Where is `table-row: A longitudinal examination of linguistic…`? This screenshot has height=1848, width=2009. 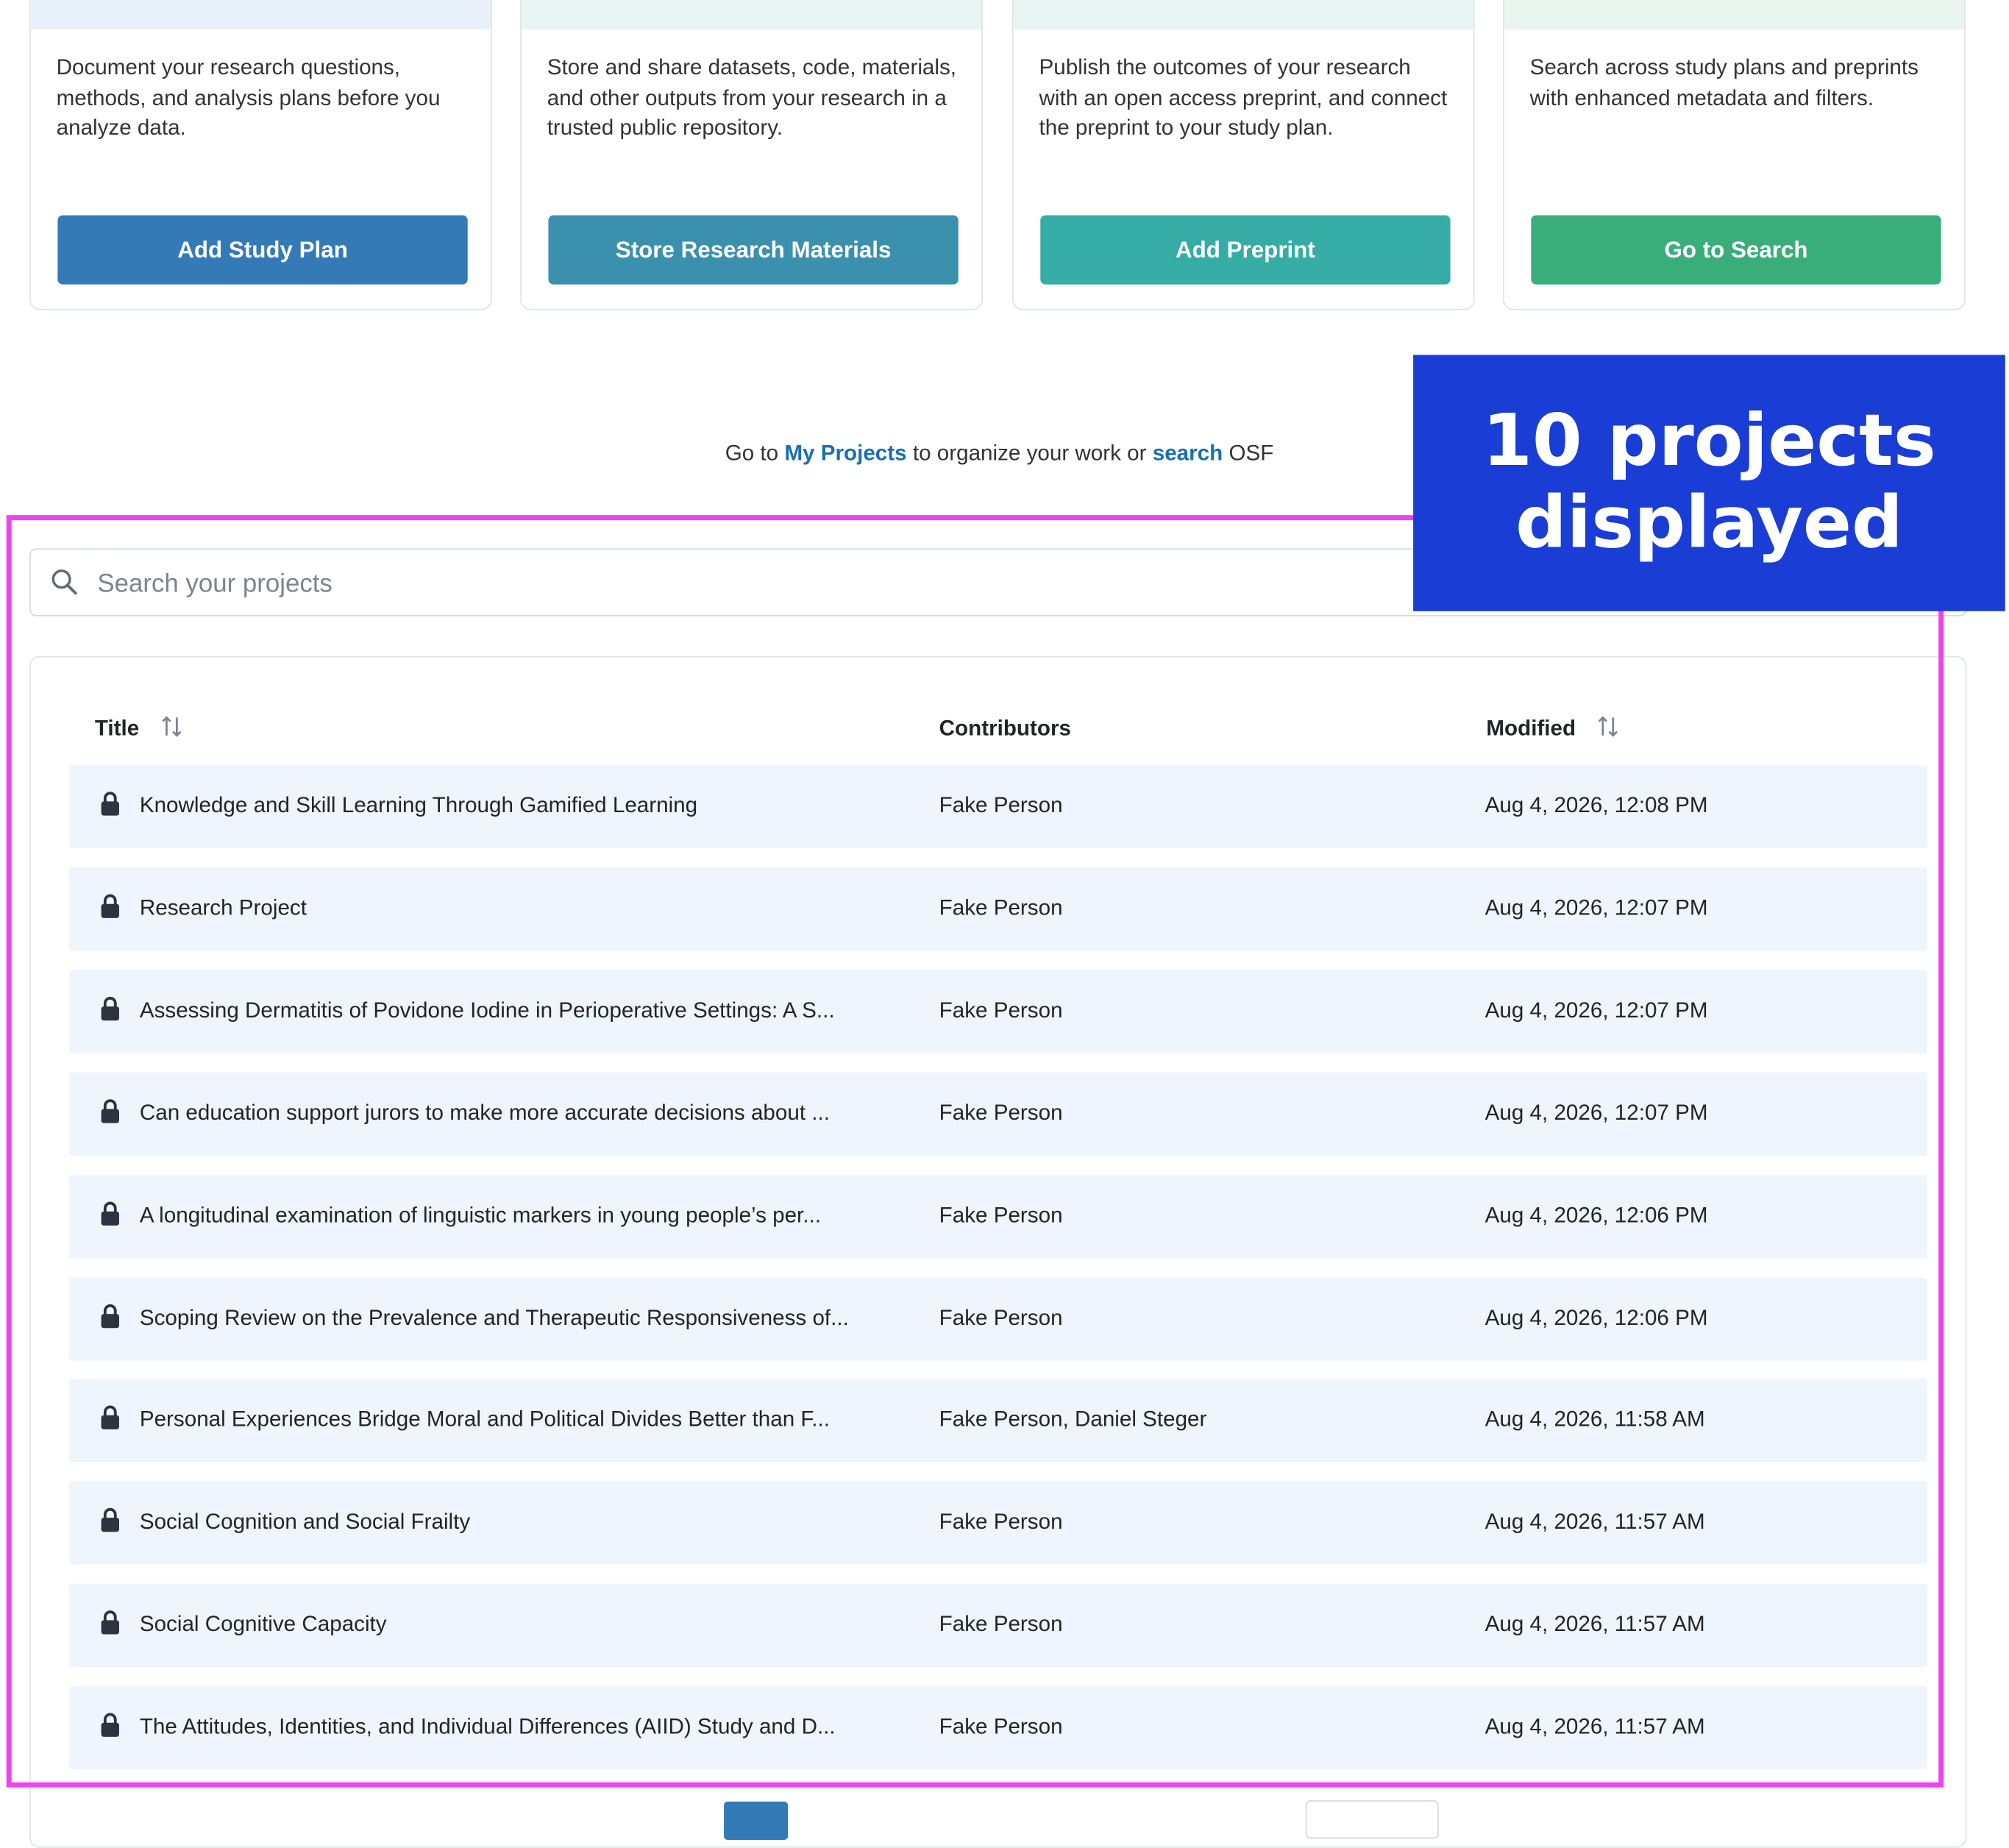
table-row: A longitudinal examination of linguistic… is located at coordinates (998, 1216).